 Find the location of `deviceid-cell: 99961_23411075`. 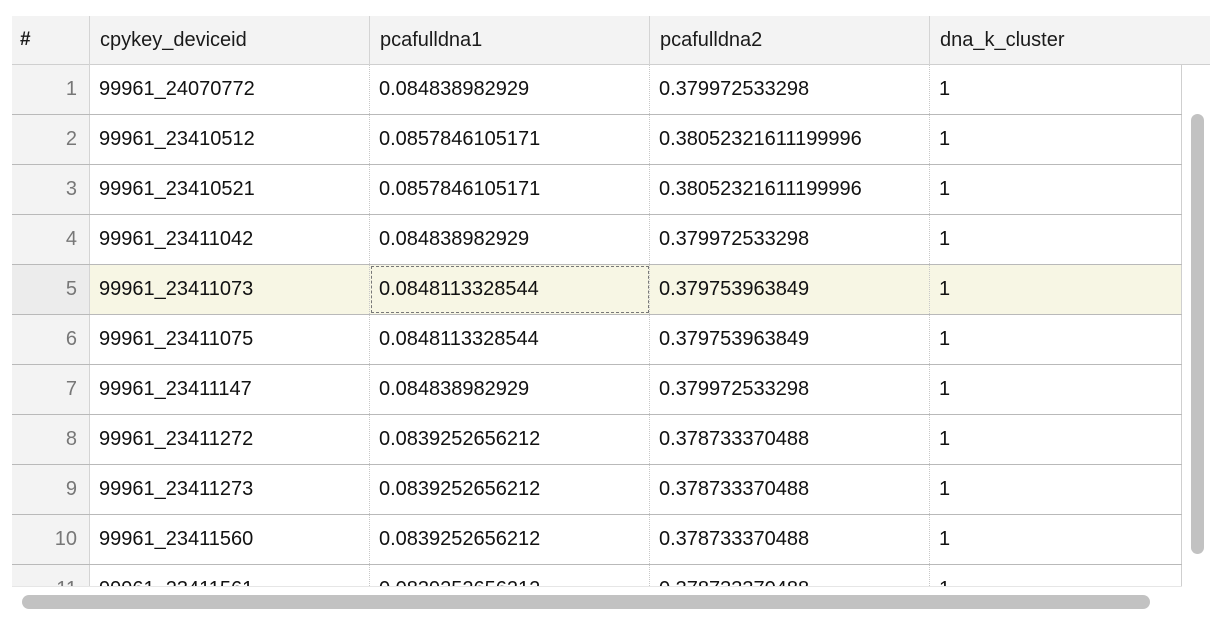

deviceid-cell: 99961_23411075 is located at coordinates (230, 339).